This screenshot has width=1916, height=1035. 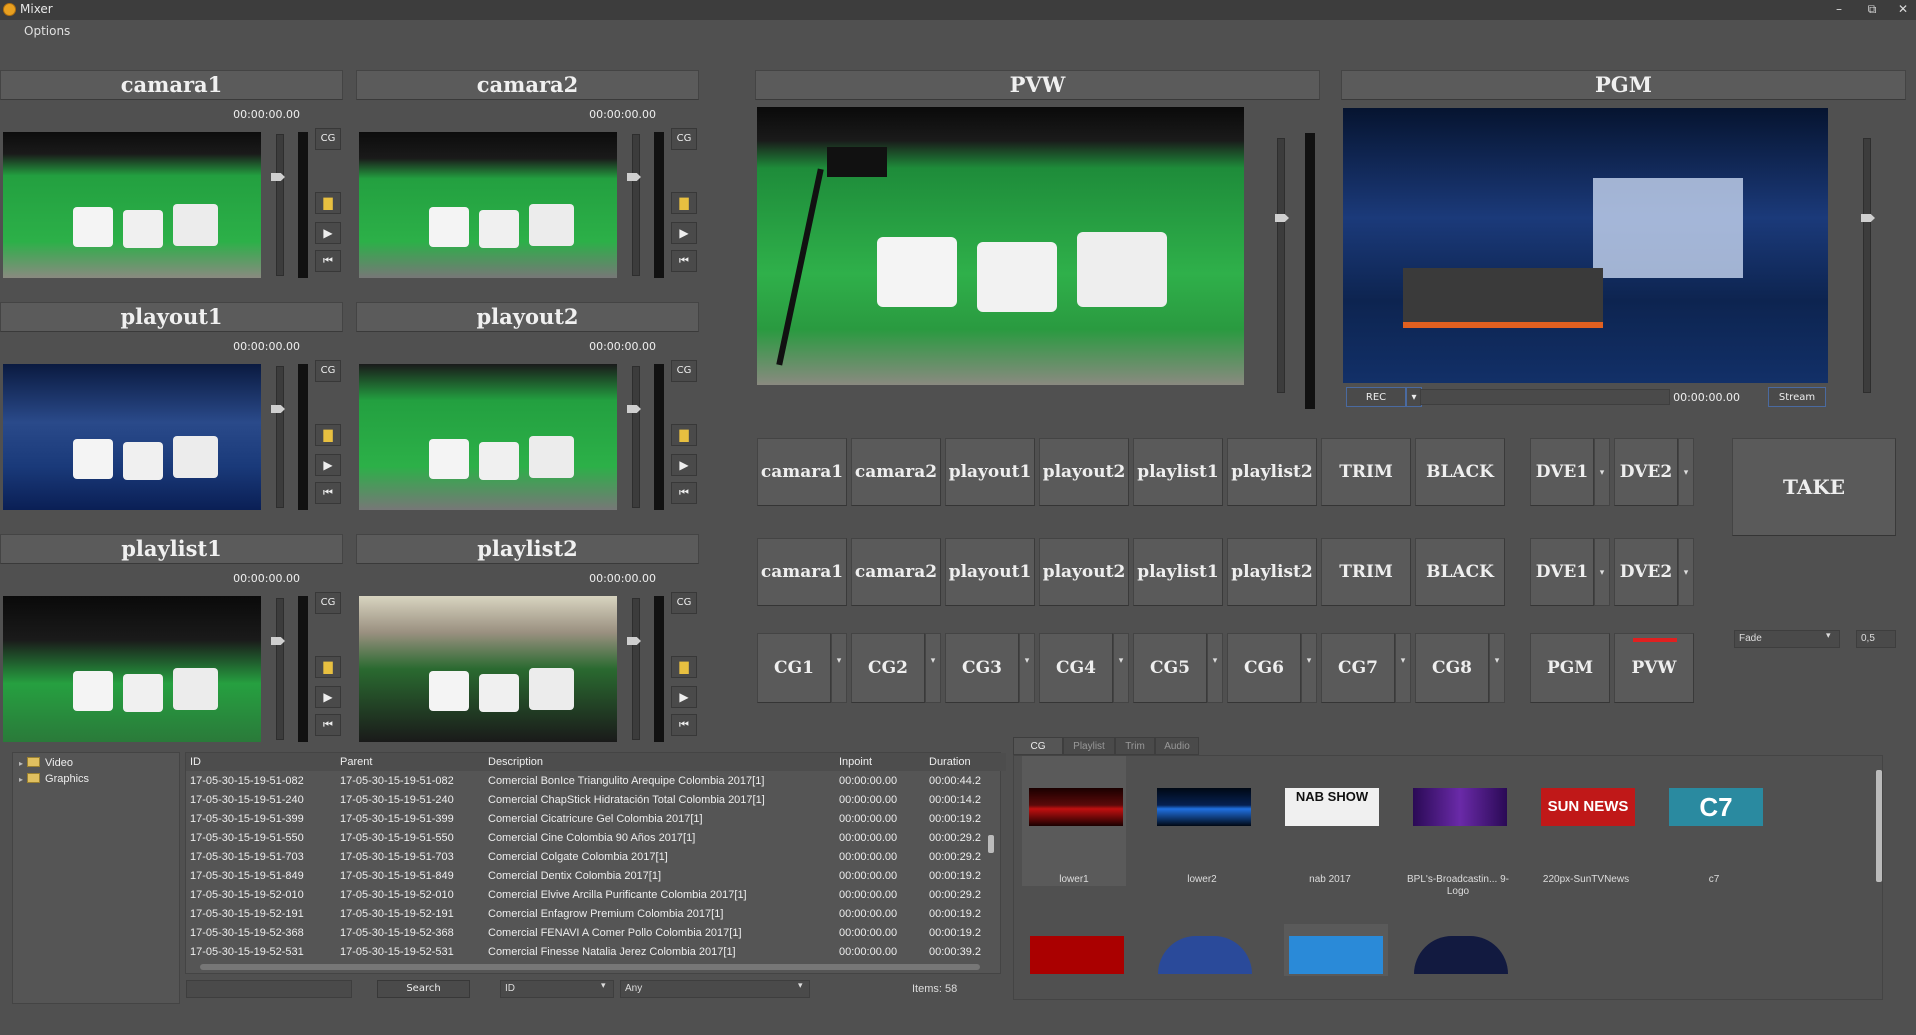 I want to click on menu-options: Options, so click(x=47, y=31).